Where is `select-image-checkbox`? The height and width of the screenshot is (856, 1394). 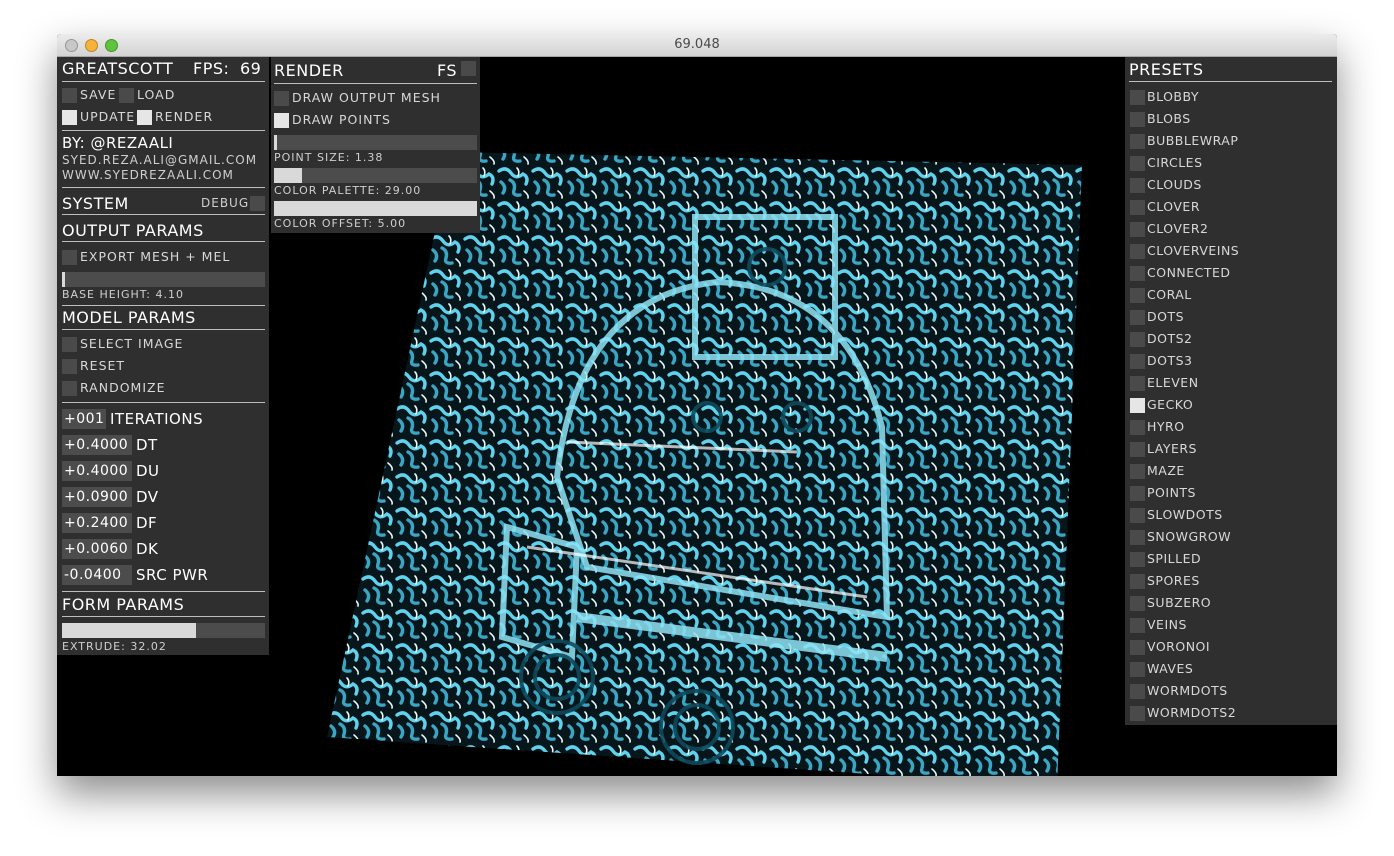 select-image-checkbox is located at coordinates (69, 344).